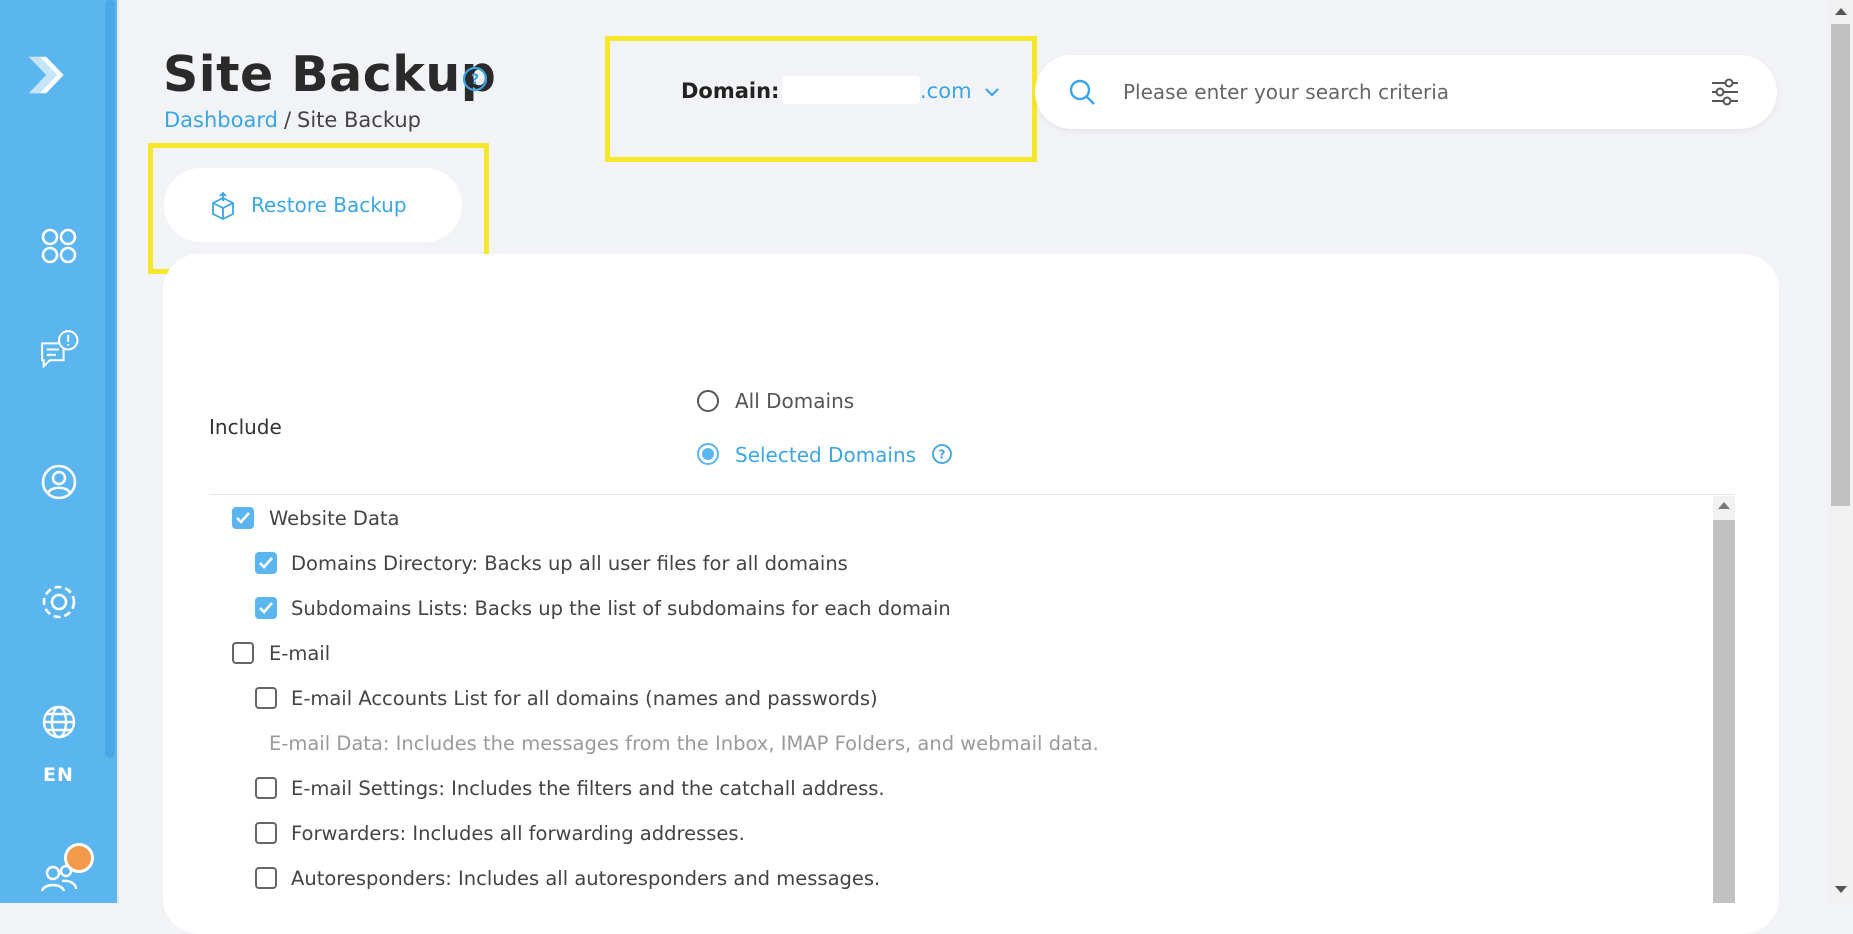 The image size is (1853, 934). What do you see at coordinates (300, 653) in the screenshot?
I see `item-label: E-mail` at bounding box center [300, 653].